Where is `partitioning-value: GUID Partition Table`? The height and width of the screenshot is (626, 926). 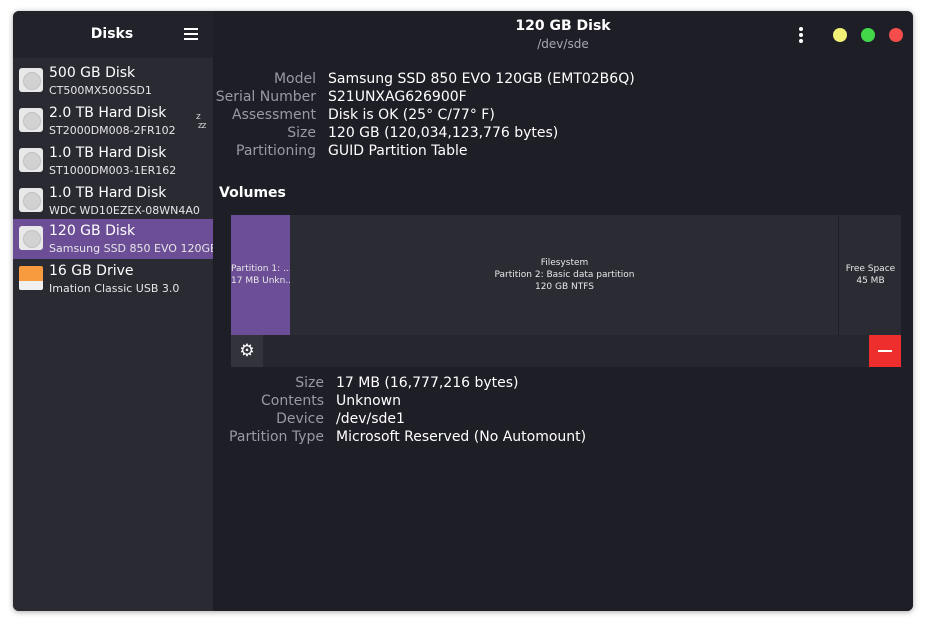 partitioning-value: GUID Partition Table is located at coordinates (398, 151).